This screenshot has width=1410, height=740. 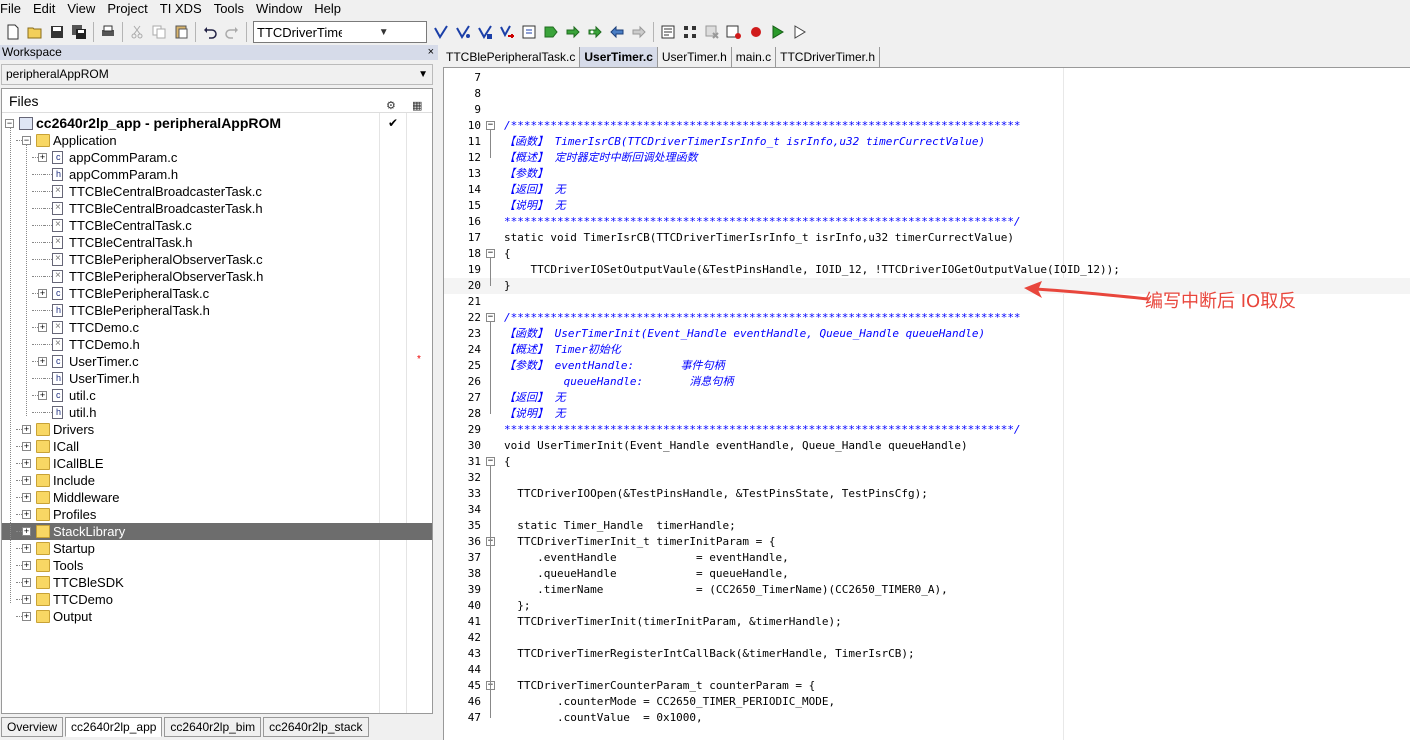 What do you see at coordinates (217, 157) in the screenshot?
I see `tree-file: + appCommParam.c` at bounding box center [217, 157].